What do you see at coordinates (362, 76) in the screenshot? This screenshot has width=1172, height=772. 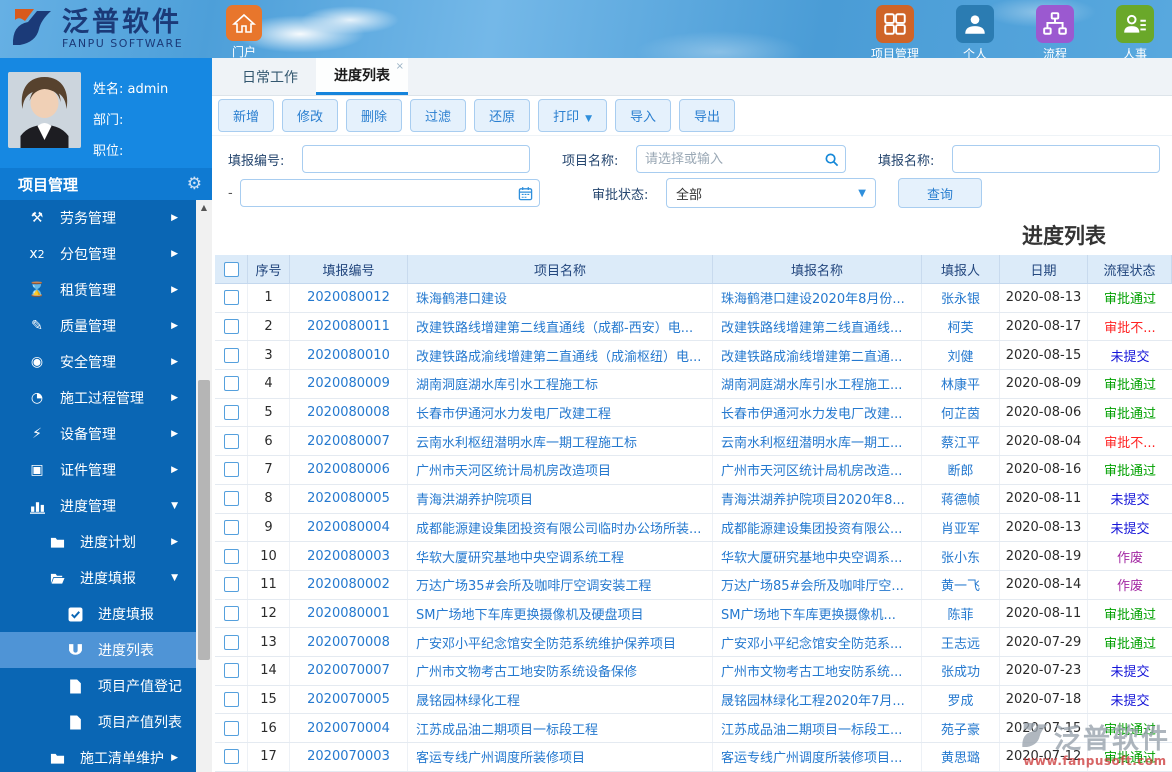 I see `tab-progress-list: 进度列表 ×` at bounding box center [362, 76].